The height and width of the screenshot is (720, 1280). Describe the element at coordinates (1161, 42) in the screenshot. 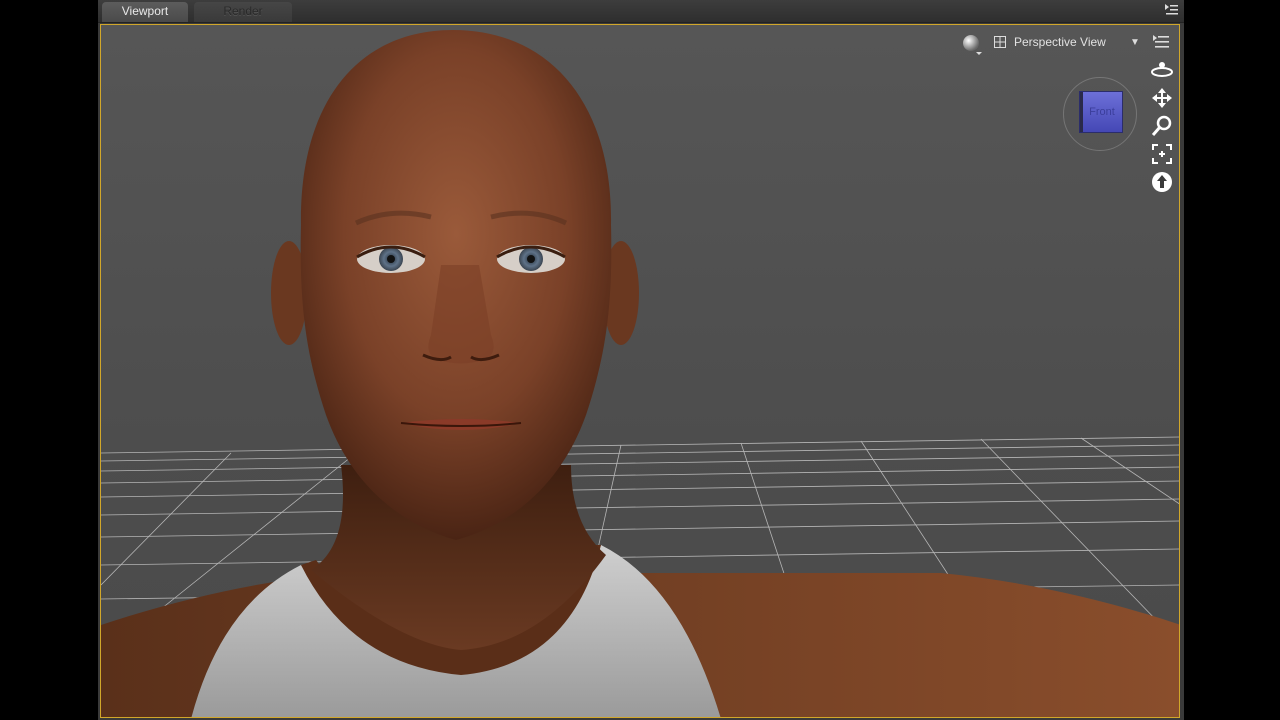

I see `viewport-options-icon` at that location.